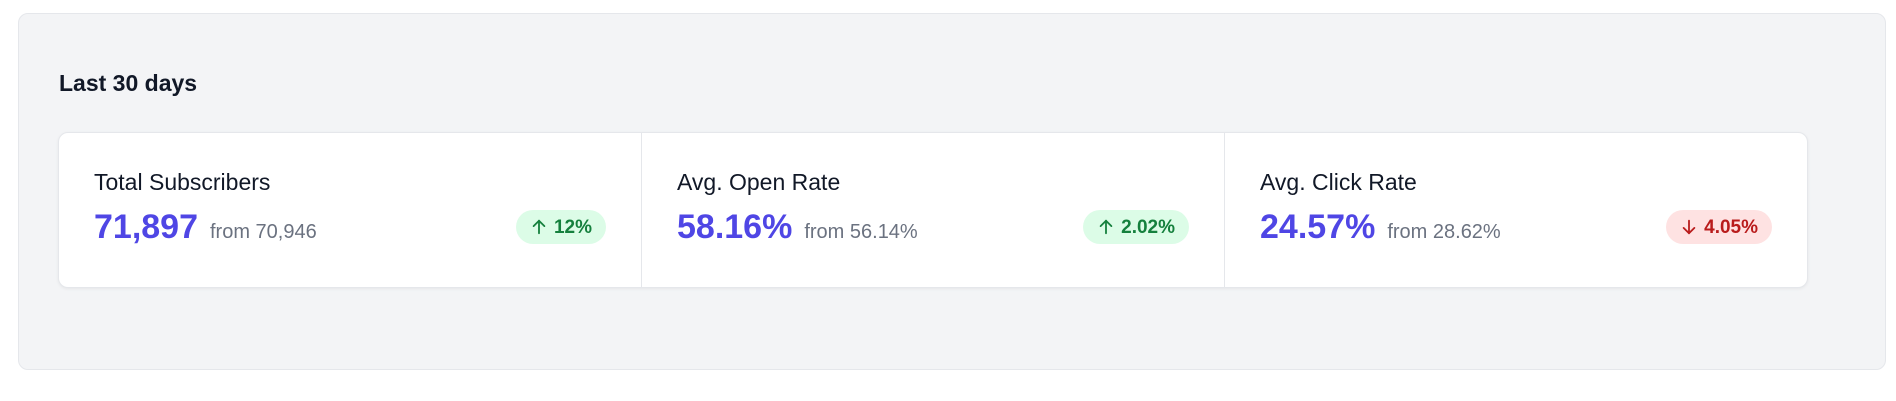 The image size is (1896, 401). Describe the element at coordinates (1338, 182) in the screenshot. I see `stat-label: Avg. Click Rate` at that location.